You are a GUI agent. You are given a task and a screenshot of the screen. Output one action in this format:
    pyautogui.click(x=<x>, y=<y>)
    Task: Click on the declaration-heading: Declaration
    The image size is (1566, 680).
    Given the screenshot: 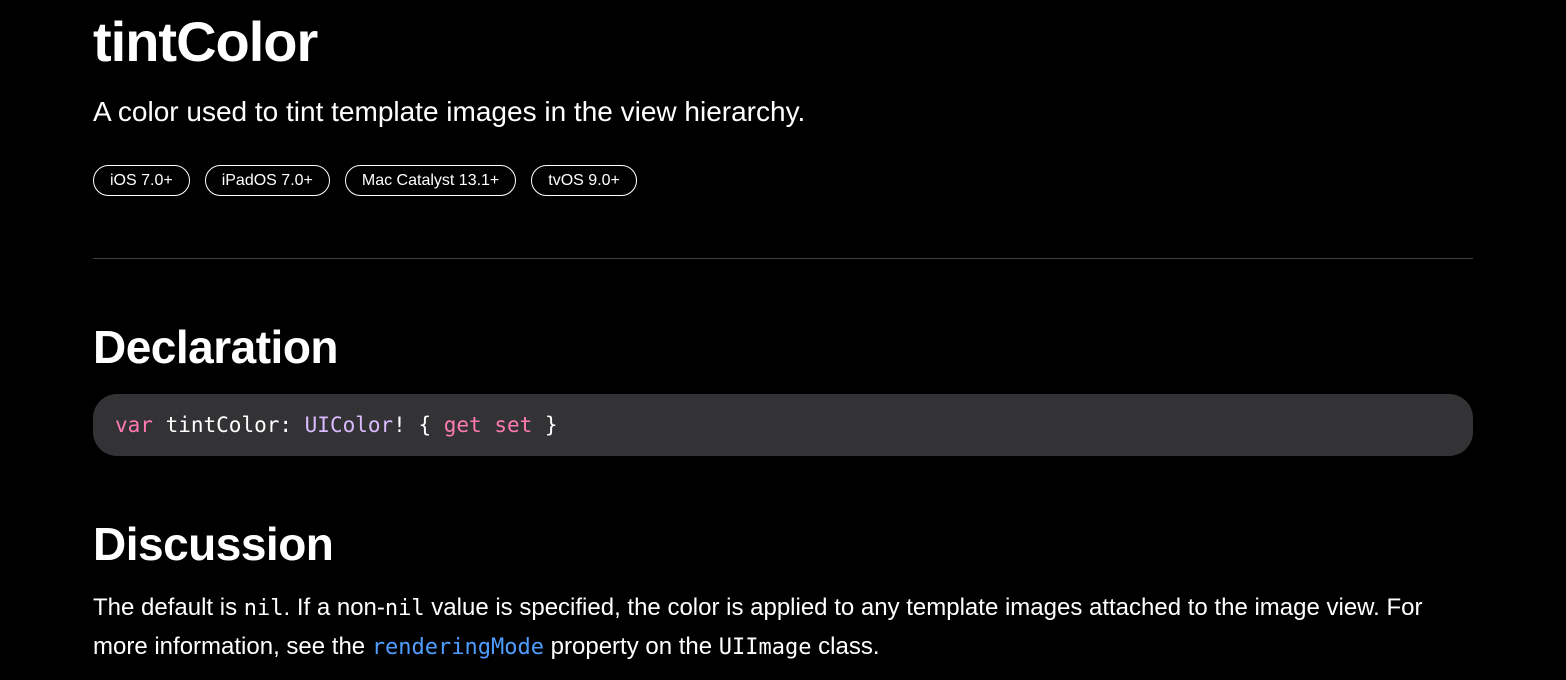 What is the action you would take?
    pyautogui.click(x=216, y=347)
    